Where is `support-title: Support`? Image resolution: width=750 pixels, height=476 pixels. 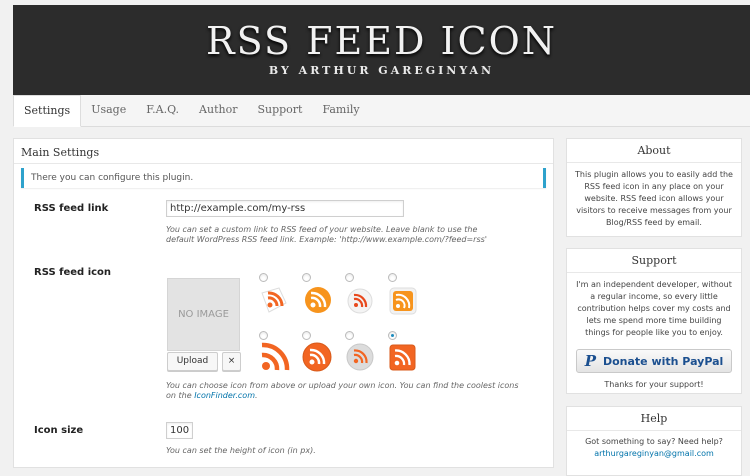 support-title: Support is located at coordinates (654, 261).